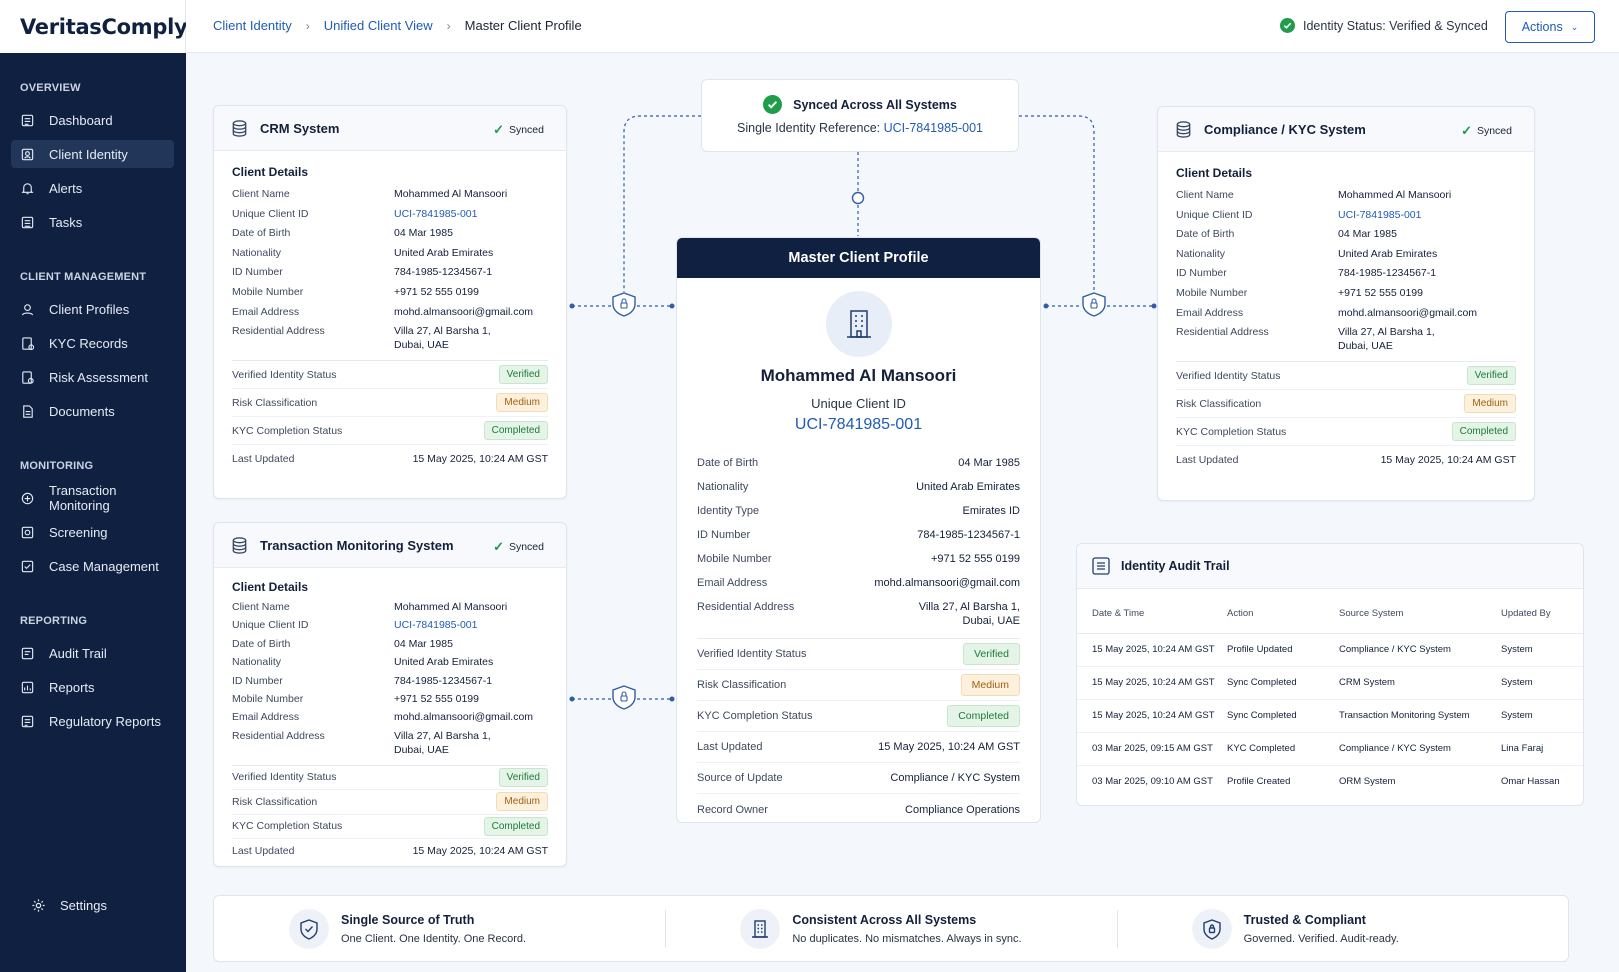  What do you see at coordinates (92, 532) in the screenshot?
I see `sidebar-item-screening: Screening` at bounding box center [92, 532].